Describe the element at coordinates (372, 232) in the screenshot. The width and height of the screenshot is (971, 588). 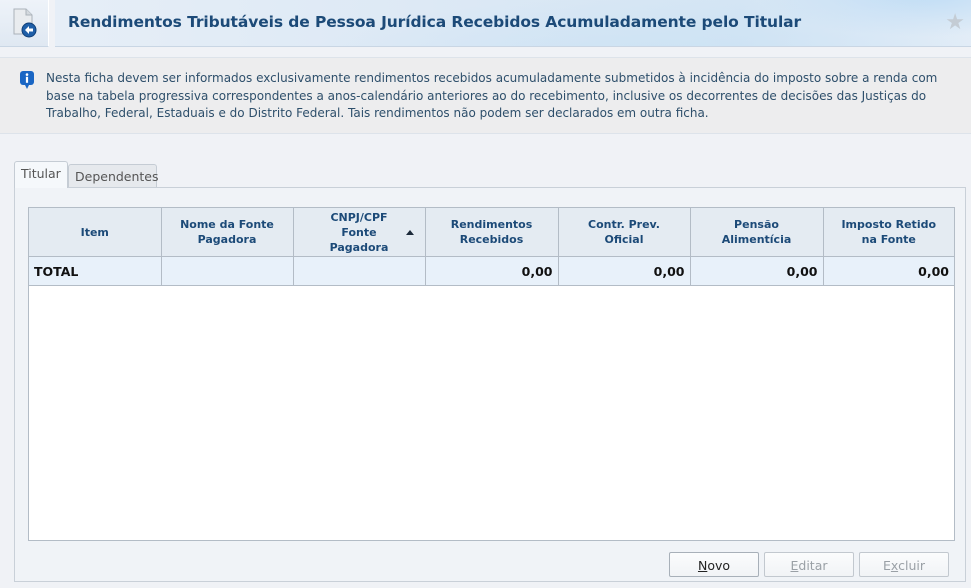
I see `cnpj-header-label: CNPJ/CPF Fonte Pagadora` at that location.